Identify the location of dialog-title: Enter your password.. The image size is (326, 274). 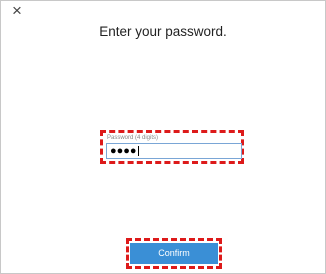
(163, 31).